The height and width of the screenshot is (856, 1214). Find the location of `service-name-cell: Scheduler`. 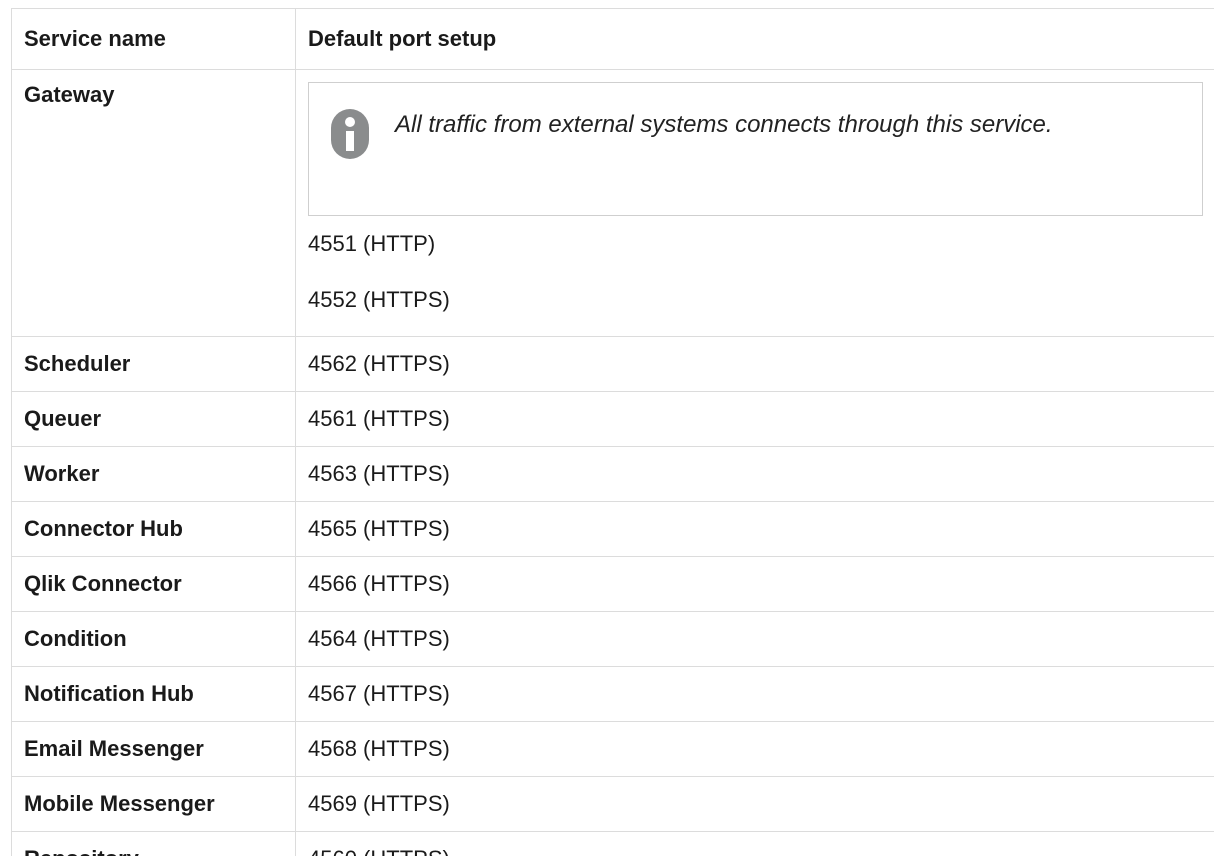

service-name-cell: Scheduler is located at coordinates (153, 364).